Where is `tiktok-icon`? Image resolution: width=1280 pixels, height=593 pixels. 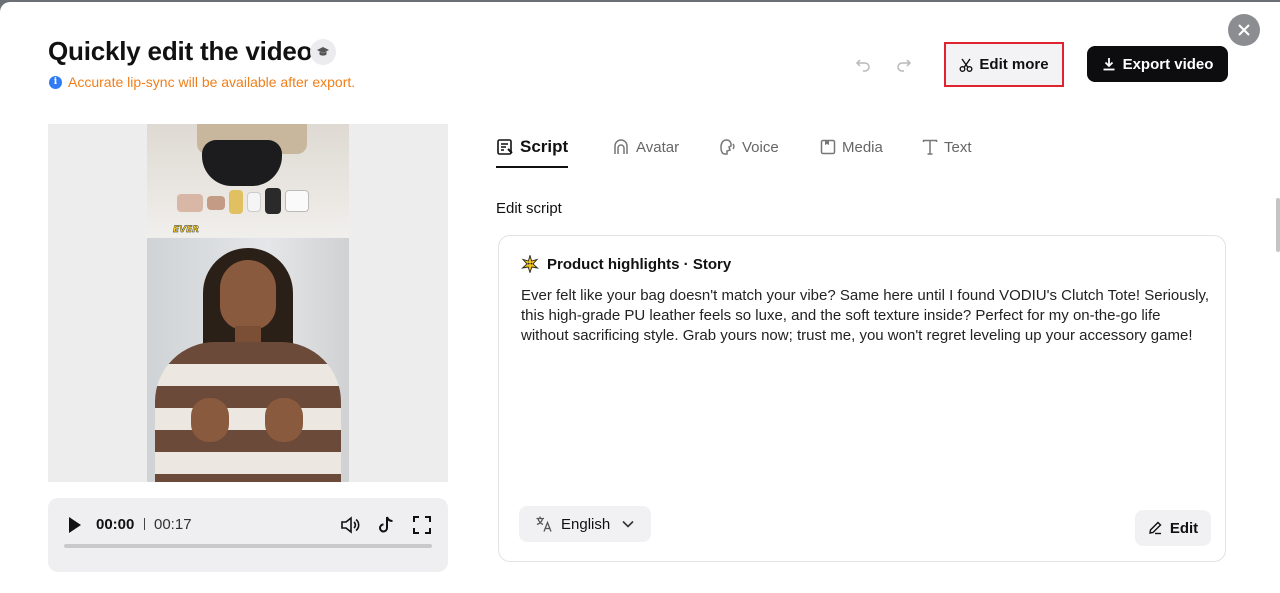
tiktok-icon is located at coordinates (386, 525).